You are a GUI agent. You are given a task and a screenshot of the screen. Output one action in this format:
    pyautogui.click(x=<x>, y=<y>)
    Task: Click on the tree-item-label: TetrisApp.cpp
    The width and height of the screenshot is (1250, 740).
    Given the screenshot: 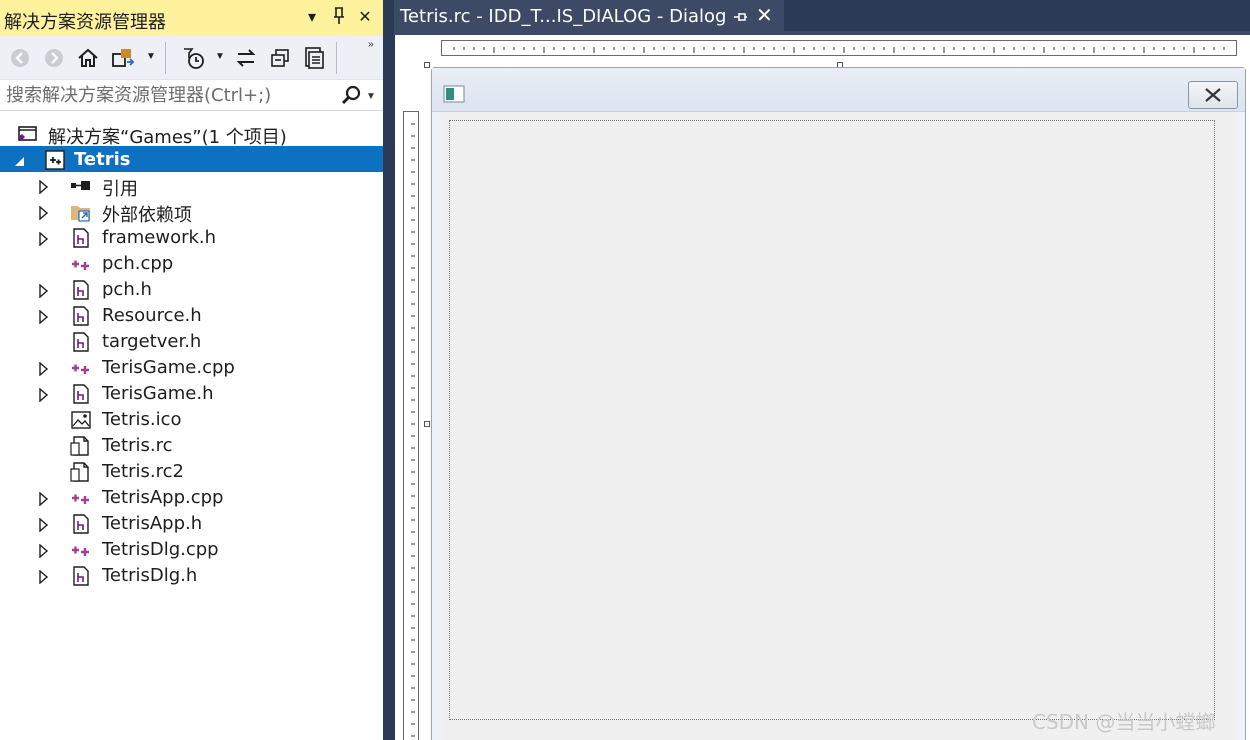 What is the action you would take?
    pyautogui.click(x=163, y=497)
    